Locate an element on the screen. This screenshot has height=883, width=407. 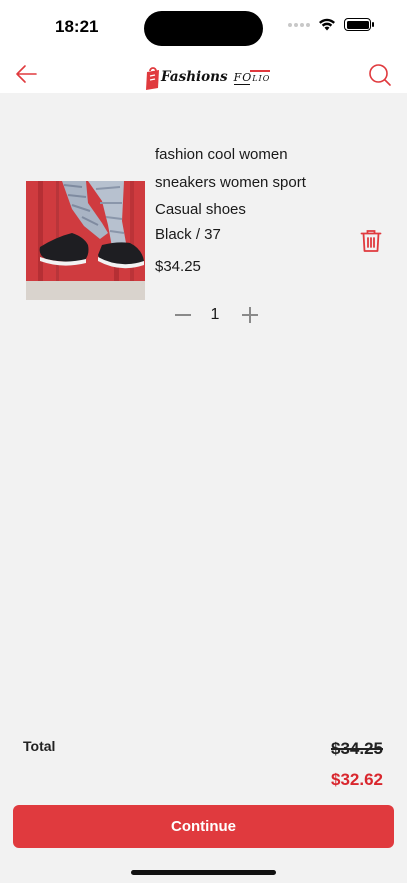
back-button is located at coordinates (26, 74).